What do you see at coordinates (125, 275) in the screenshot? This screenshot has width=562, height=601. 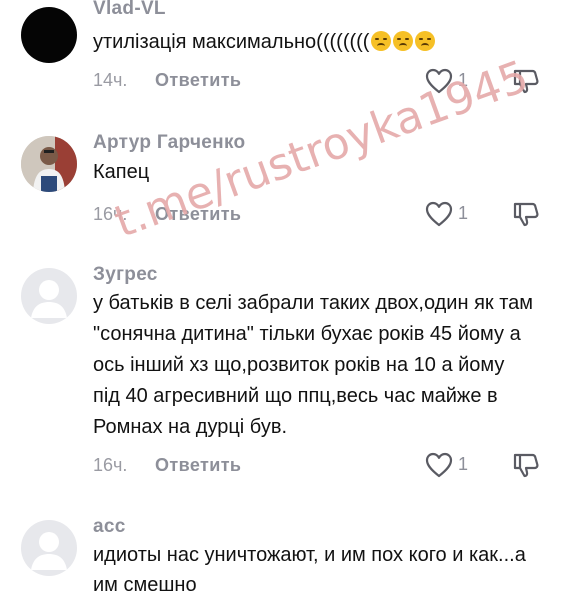 I see `comment-author: Зугрес` at bounding box center [125, 275].